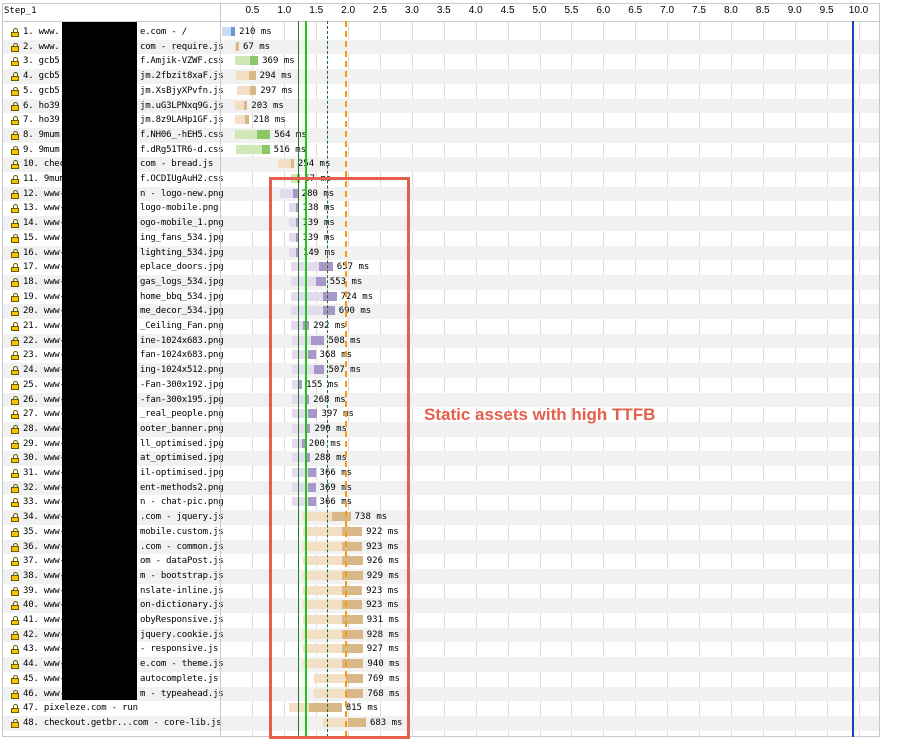 This screenshot has height=742, width=914. Describe the element at coordinates (44, 664) in the screenshot. I see `request-label: 44. www-` at that location.